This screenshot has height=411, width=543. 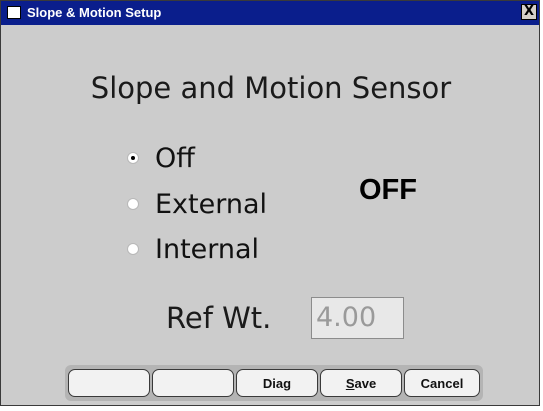 I want to click on option-internal-label: Internal, so click(x=207, y=249).